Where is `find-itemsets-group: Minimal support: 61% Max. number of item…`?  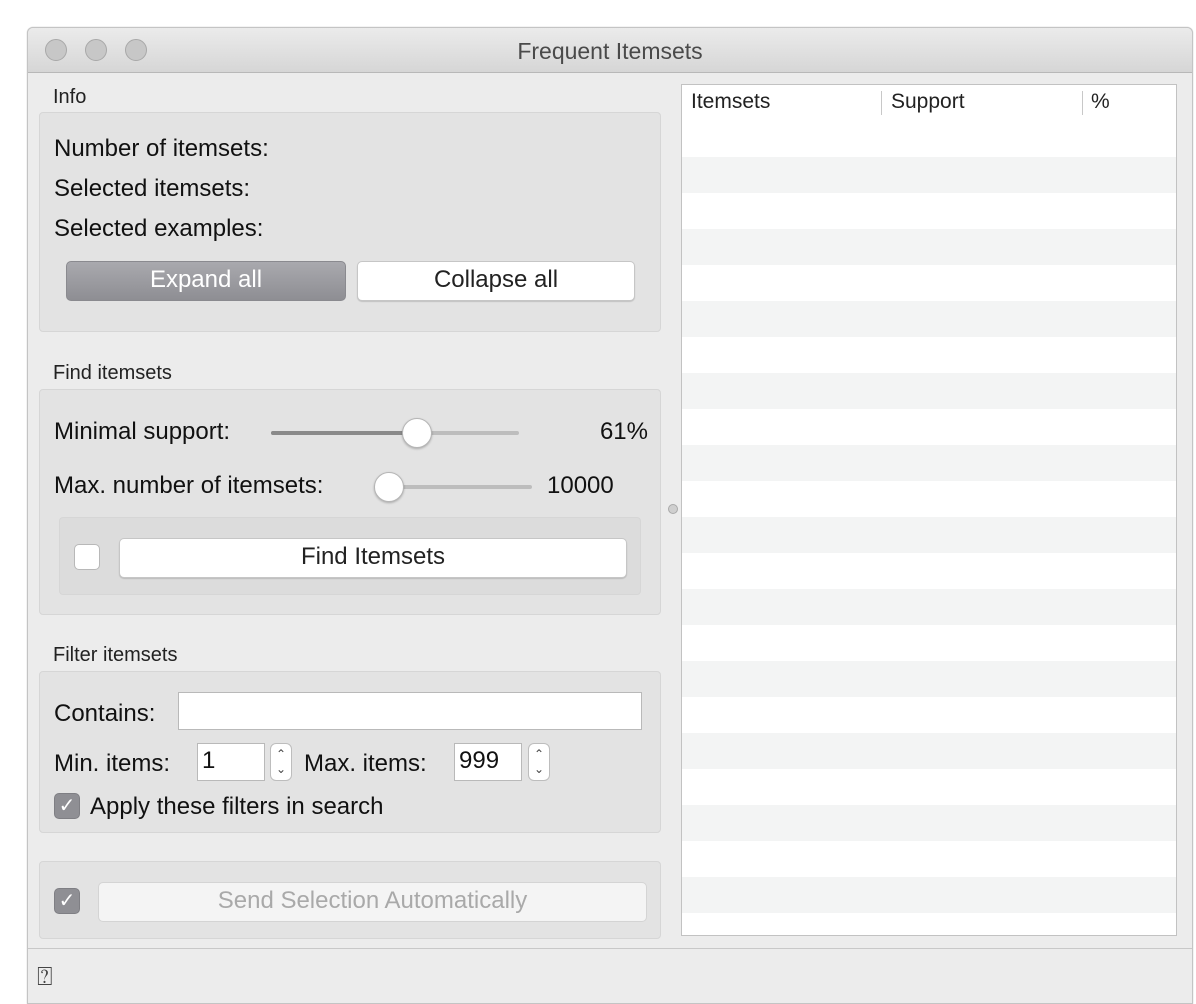
find-itemsets-group: Minimal support: 61% Max. number of item… is located at coordinates (350, 502).